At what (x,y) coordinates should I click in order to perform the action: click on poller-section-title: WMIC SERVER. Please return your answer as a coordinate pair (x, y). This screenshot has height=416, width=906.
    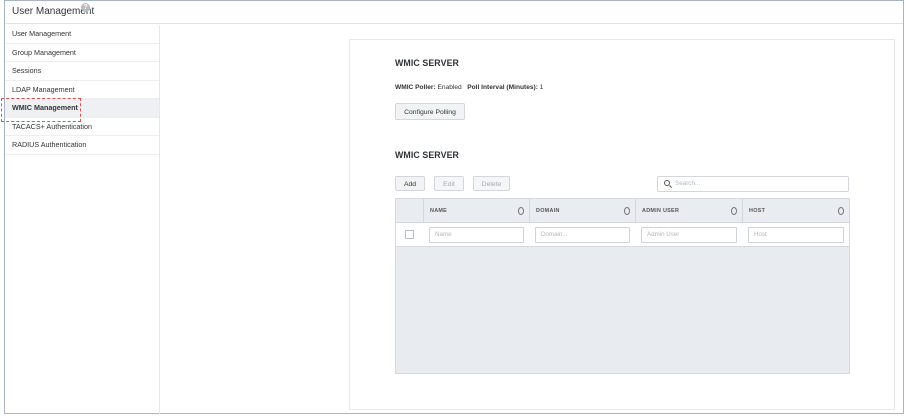
    Looking at the image, I should click on (427, 63).